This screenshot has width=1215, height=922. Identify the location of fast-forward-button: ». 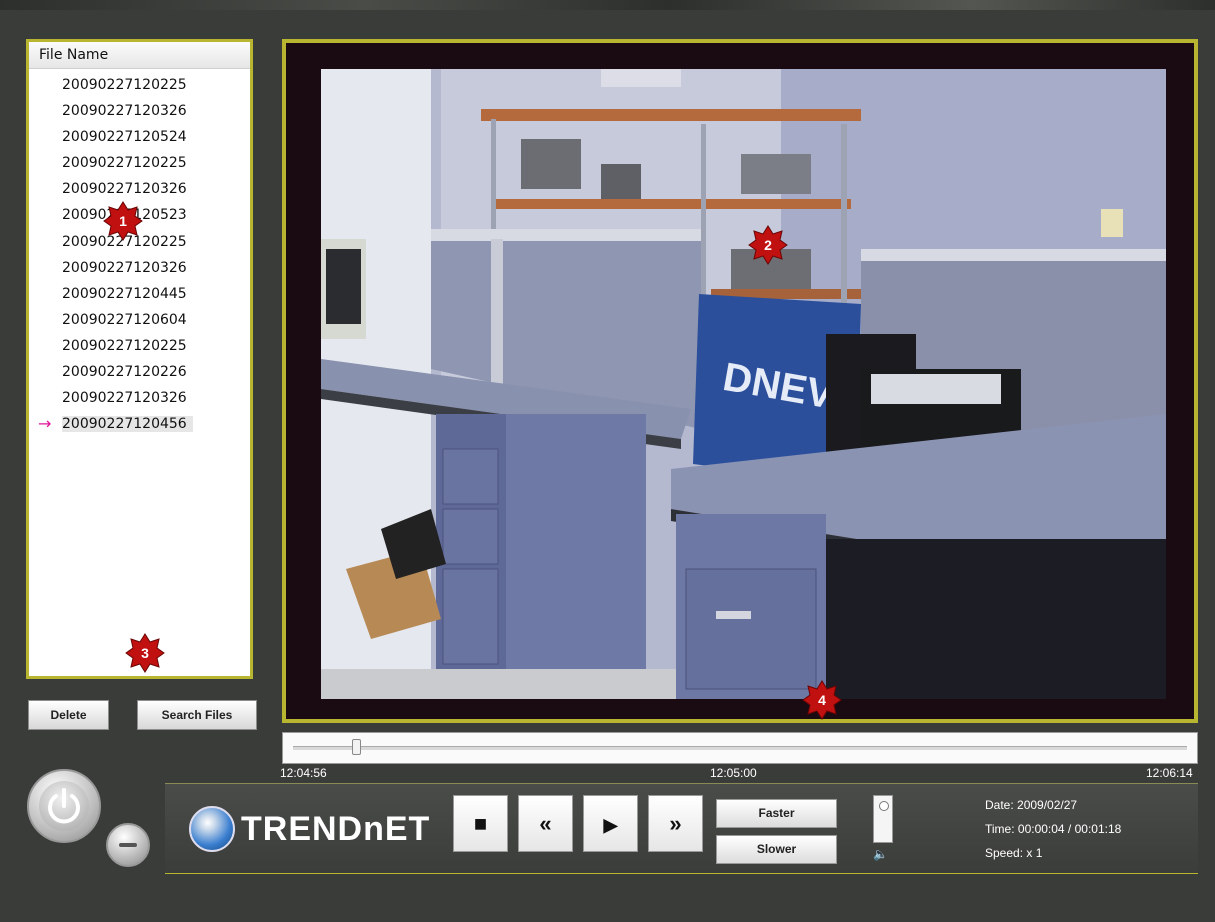
(675, 823).